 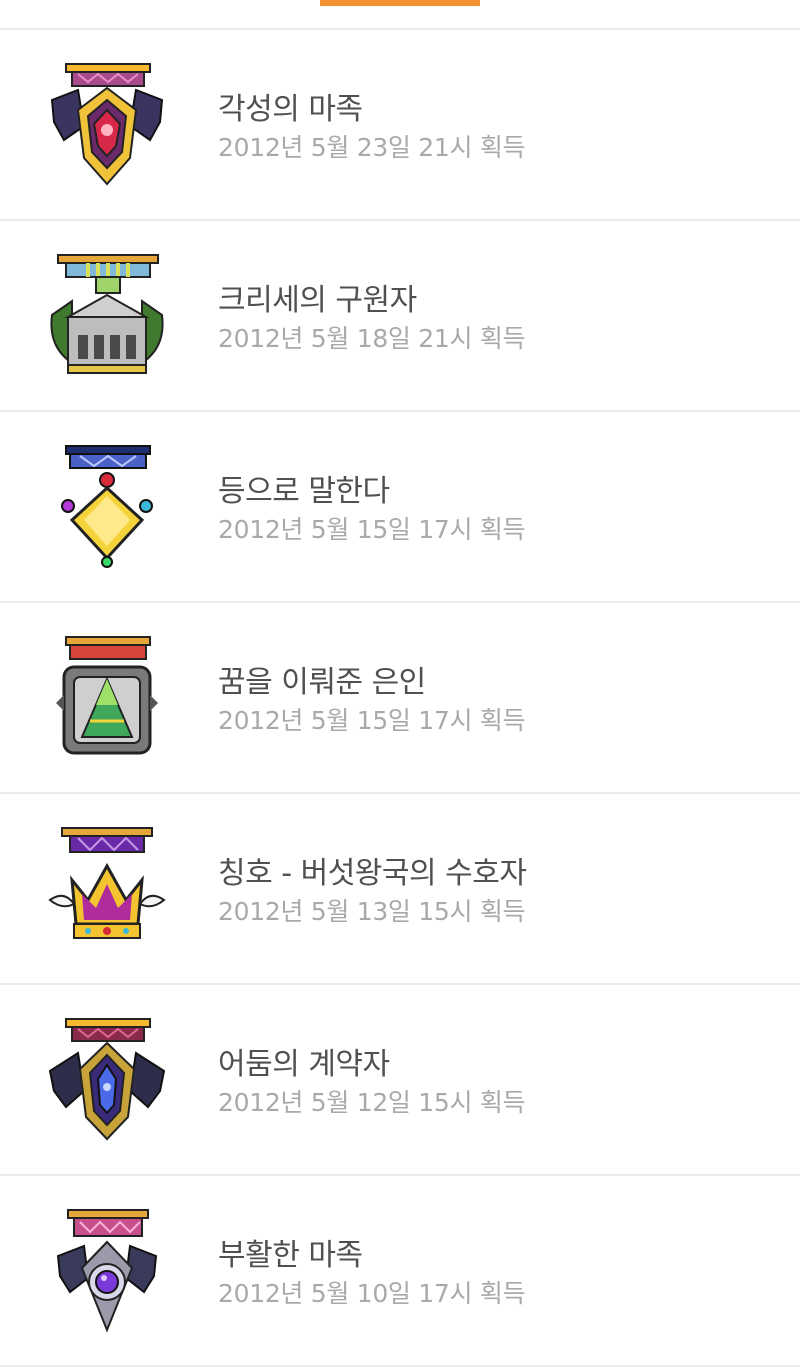 I want to click on medal-date: 2012년 5월 13일 15시 획득, so click(x=372, y=911).